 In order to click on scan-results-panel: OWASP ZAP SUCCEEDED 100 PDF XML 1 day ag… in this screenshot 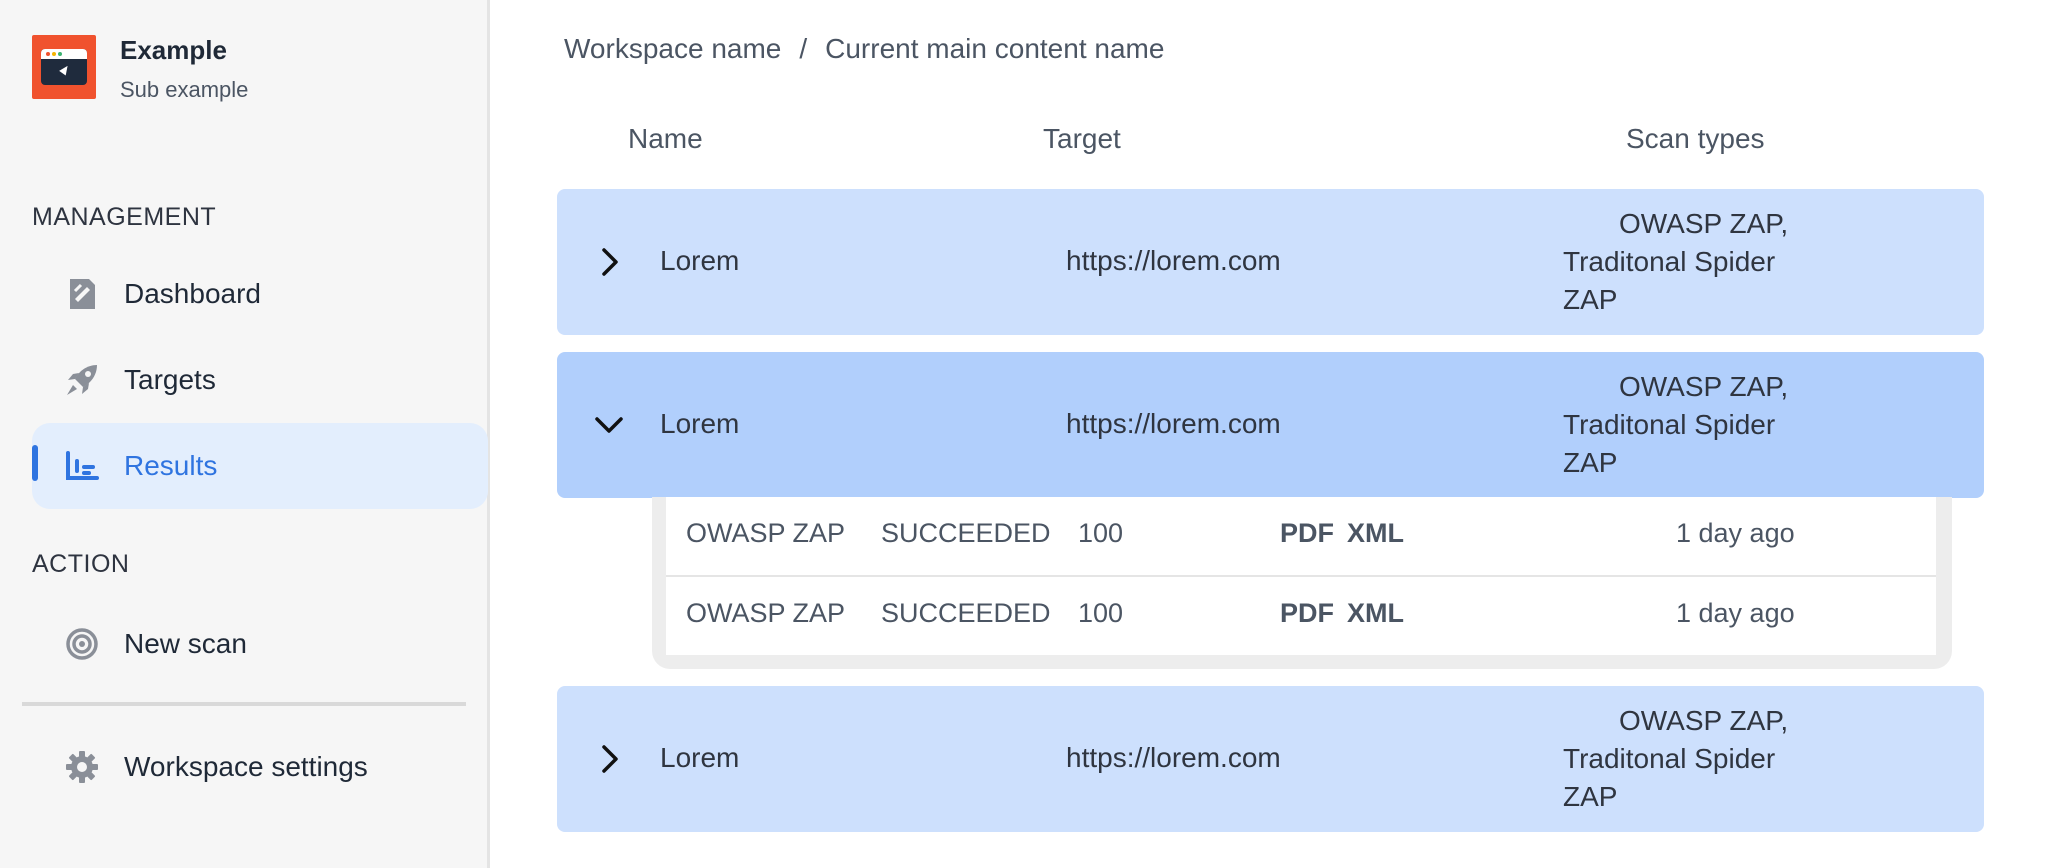, I will do `click(1302, 583)`.